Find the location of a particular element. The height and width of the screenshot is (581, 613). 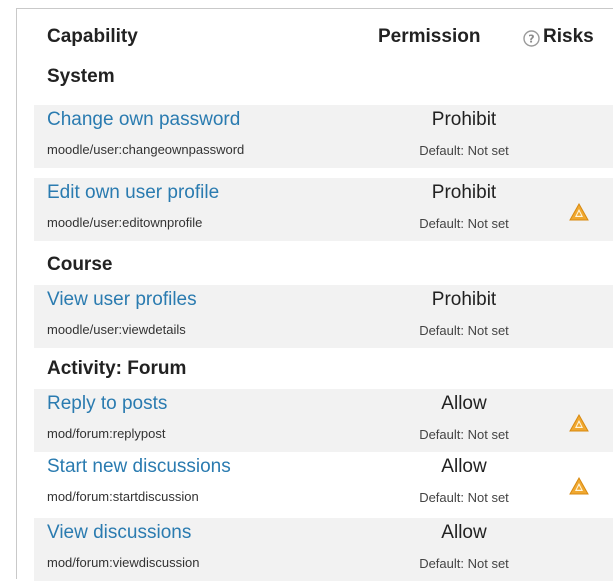

capability-name: moodle/user:viewdetails is located at coordinates (116, 329).